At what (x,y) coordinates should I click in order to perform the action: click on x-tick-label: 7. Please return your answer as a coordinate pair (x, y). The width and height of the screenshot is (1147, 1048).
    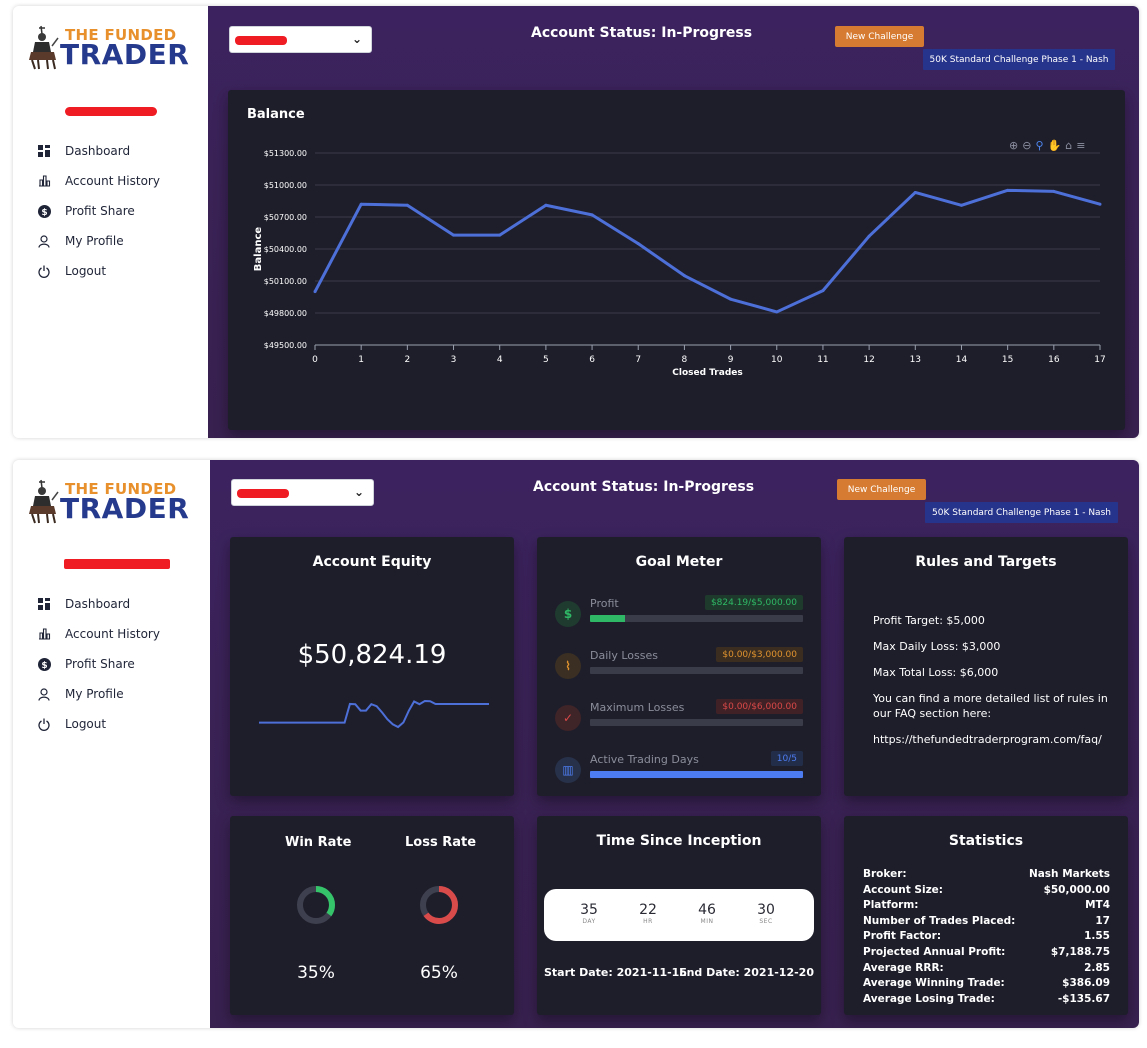
    Looking at the image, I should click on (638, 360).